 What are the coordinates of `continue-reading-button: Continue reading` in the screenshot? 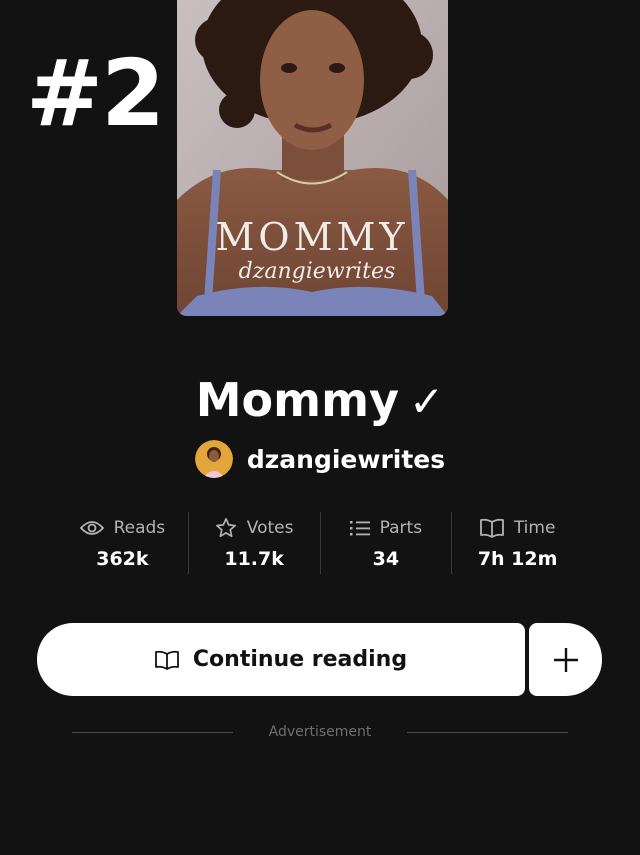 It's located at (281, 659).